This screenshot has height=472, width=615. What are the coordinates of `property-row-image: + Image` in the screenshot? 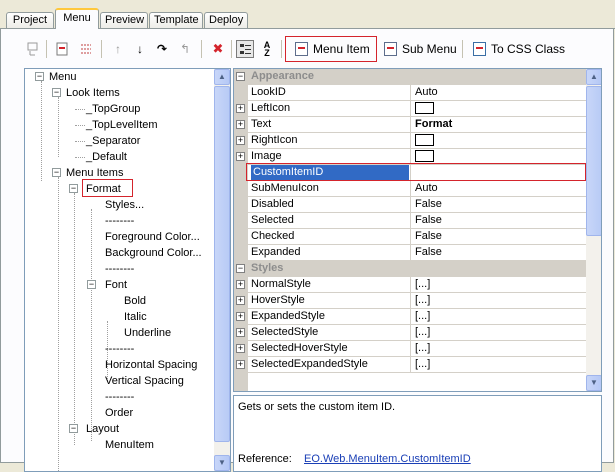 It's located at (410, 157).